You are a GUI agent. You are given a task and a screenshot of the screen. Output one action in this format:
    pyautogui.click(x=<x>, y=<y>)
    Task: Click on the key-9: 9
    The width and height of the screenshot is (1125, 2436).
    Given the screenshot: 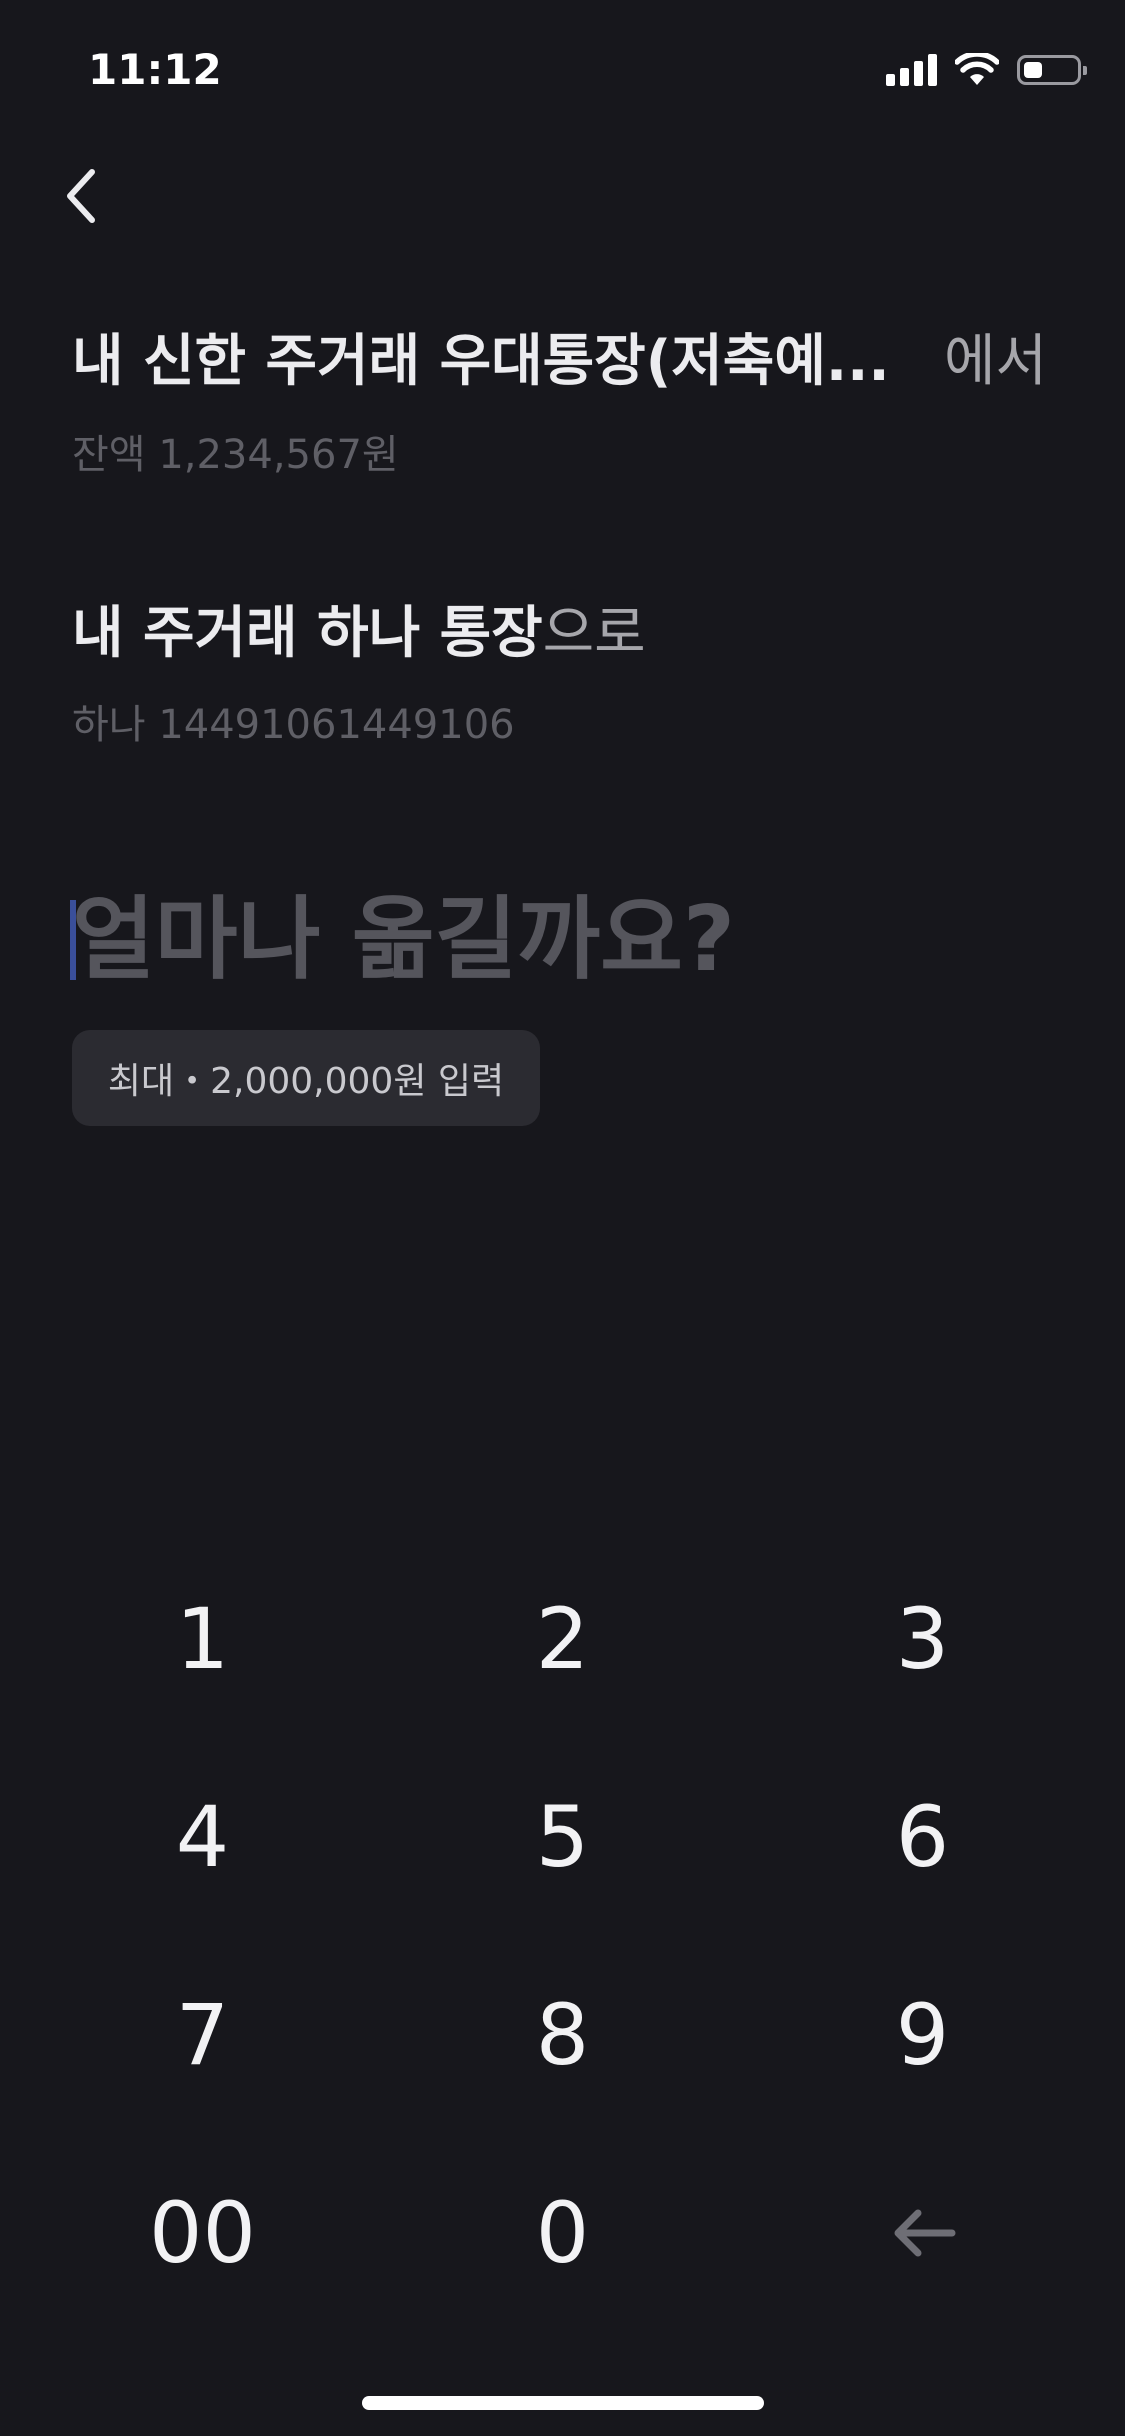 What is the action you would take?
    pyautogui.click(x=922, y=2035)
    